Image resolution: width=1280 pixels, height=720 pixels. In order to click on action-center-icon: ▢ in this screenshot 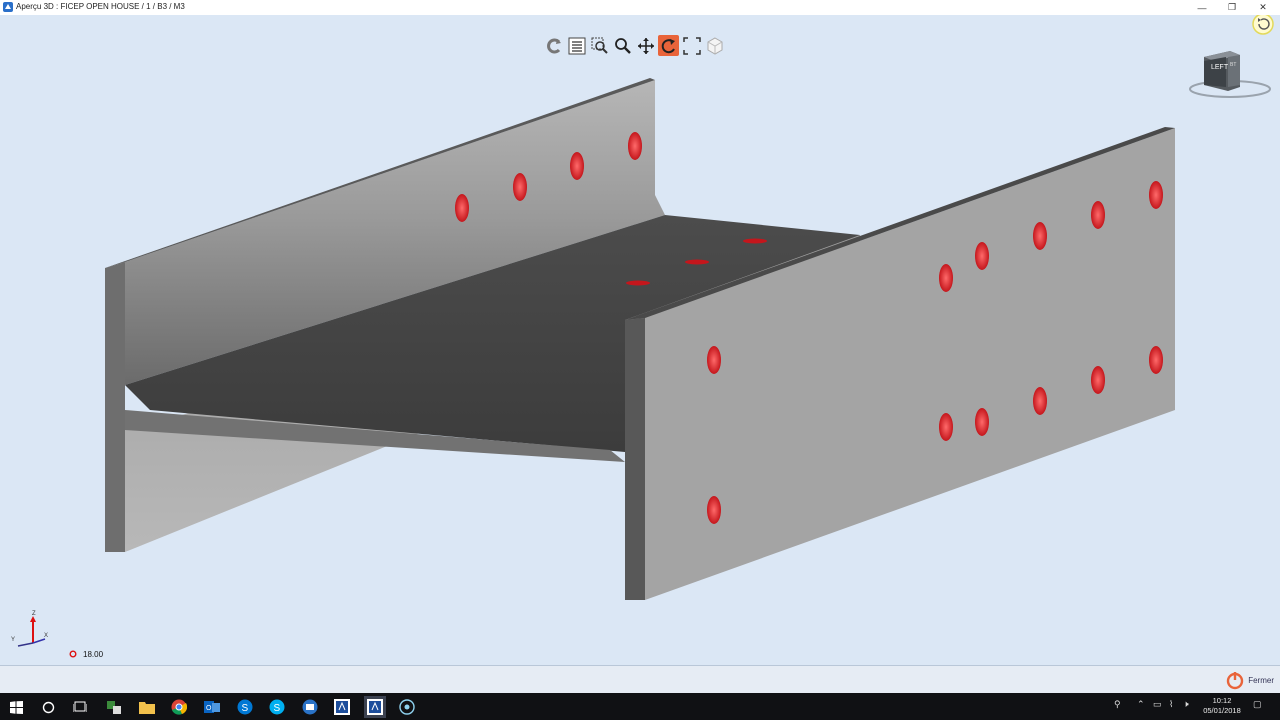, I will do `click(1257, 704)`.